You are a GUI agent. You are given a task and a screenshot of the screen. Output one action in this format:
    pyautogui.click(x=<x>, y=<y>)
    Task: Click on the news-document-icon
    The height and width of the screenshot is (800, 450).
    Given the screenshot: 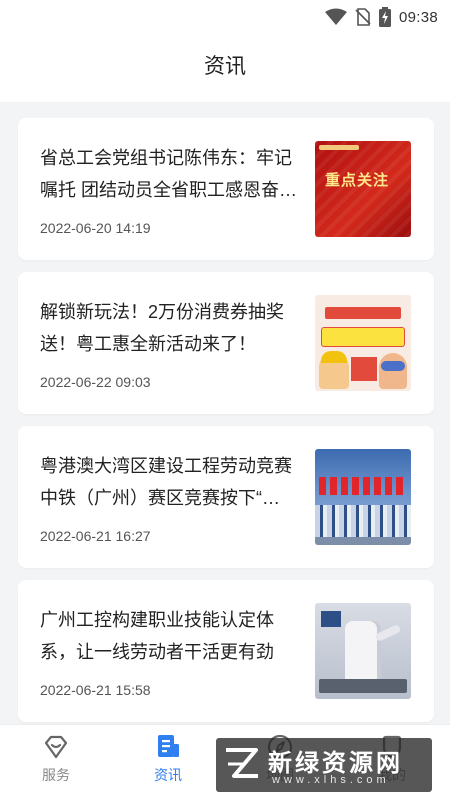 What is the action you would take?
    pyautogui.click(x=168, y=746)
    